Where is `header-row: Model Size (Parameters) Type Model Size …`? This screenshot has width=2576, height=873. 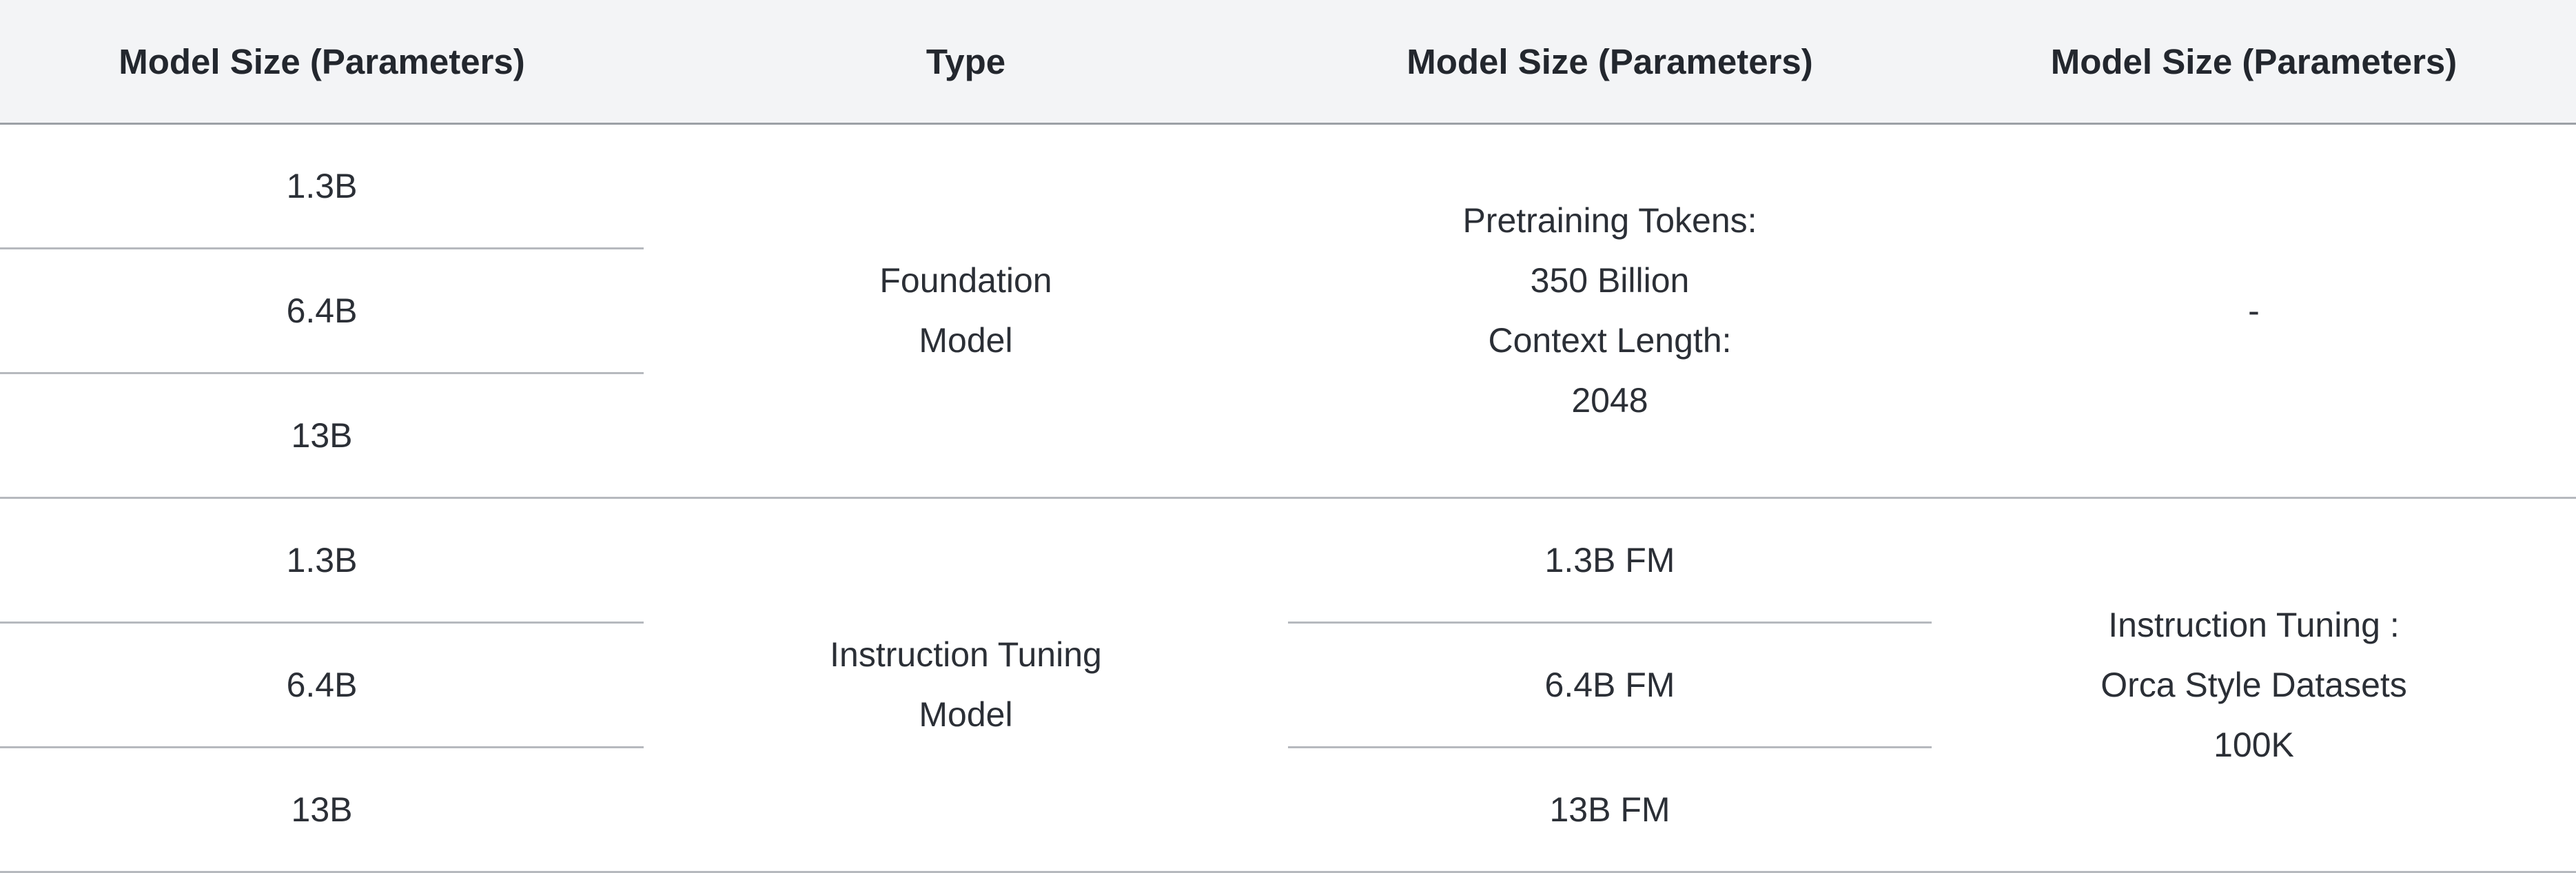 header-row: Model Size (Parameters) Type Model Size … is located at coordinates (1288, 62).